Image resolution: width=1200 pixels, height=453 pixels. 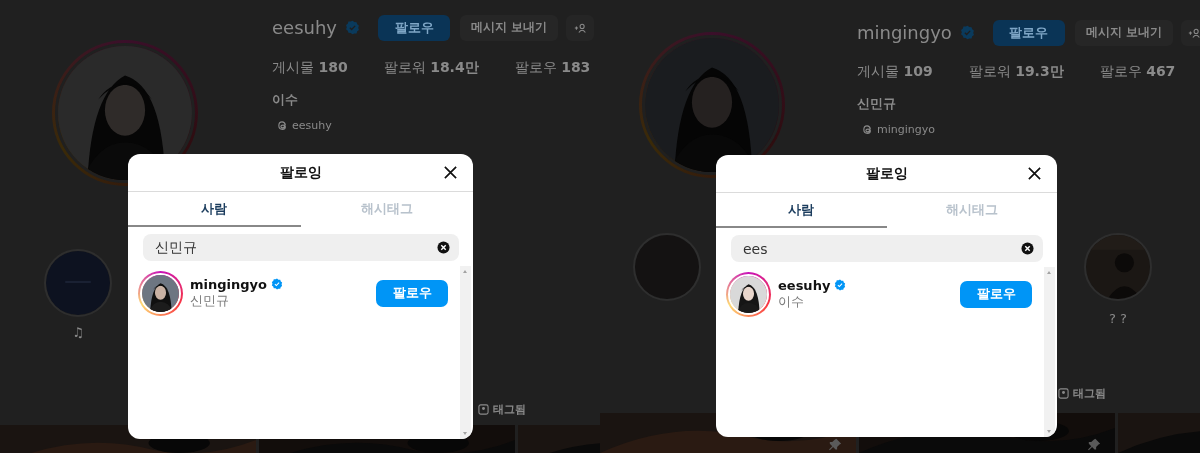 I want to click on profile-stat: 팔로워 19.3만, so click(x=1016, y=72).